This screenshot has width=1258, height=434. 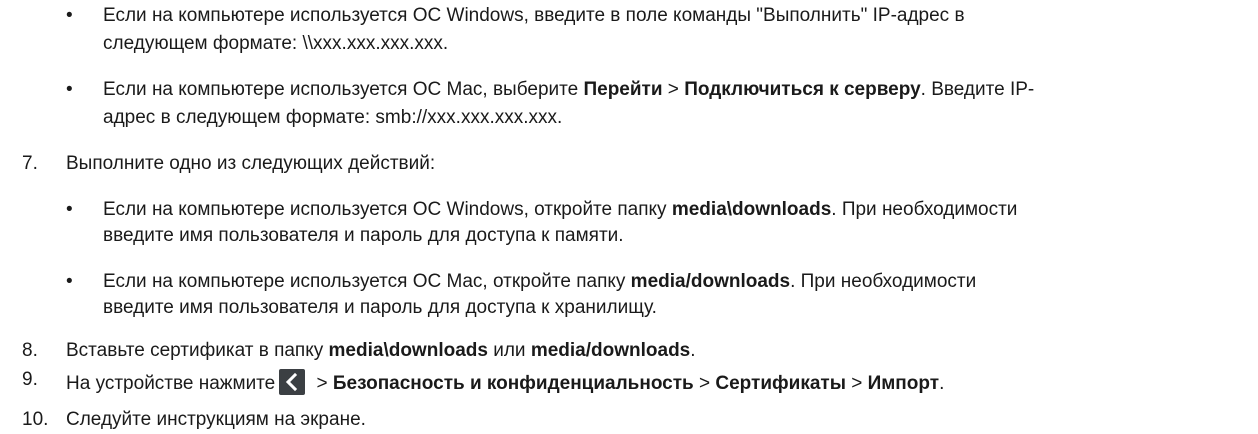 What do you see at coordinates (30, 379) in the screenshot?
I see `step-number: 9.` at bounding box center [30, 379].